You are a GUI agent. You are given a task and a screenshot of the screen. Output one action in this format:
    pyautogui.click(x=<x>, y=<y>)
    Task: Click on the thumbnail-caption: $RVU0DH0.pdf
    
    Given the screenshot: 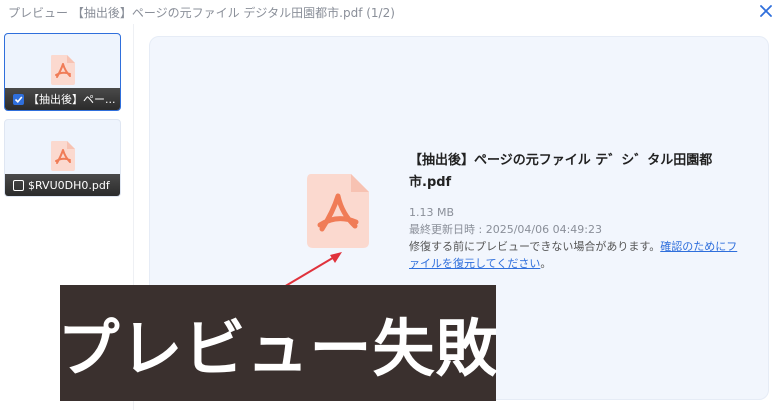 What is the action you would take?
    pyautogui.click(x=62, y=185)
    